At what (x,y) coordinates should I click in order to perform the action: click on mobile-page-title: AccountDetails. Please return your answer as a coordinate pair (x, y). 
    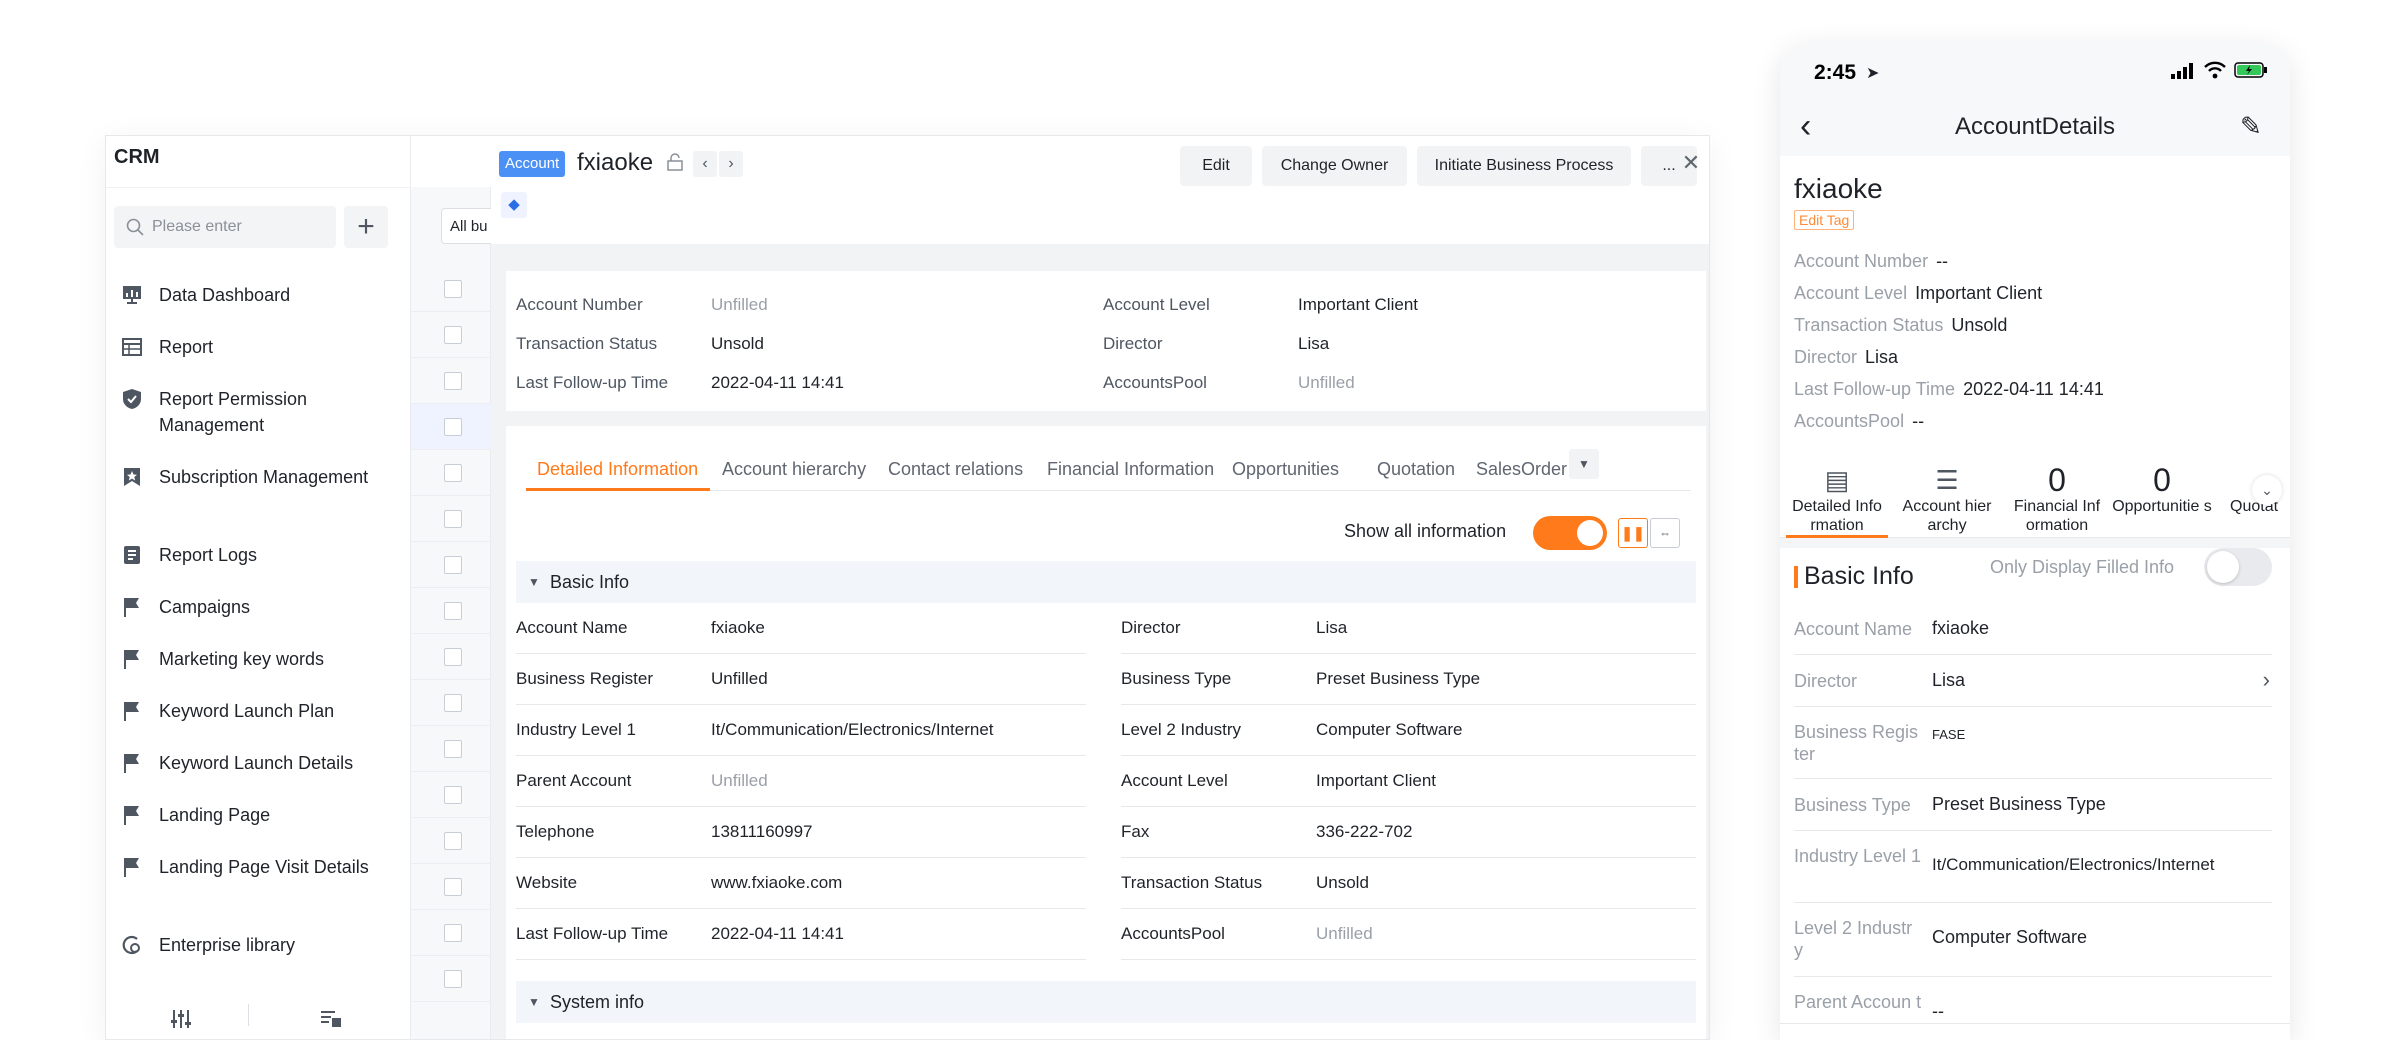
    Looking at the image, I should click on (2035, 126).